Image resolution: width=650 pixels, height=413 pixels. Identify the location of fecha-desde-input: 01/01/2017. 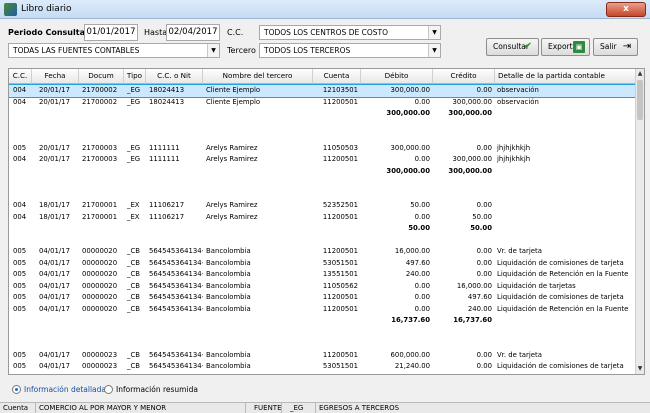
(111, 32).